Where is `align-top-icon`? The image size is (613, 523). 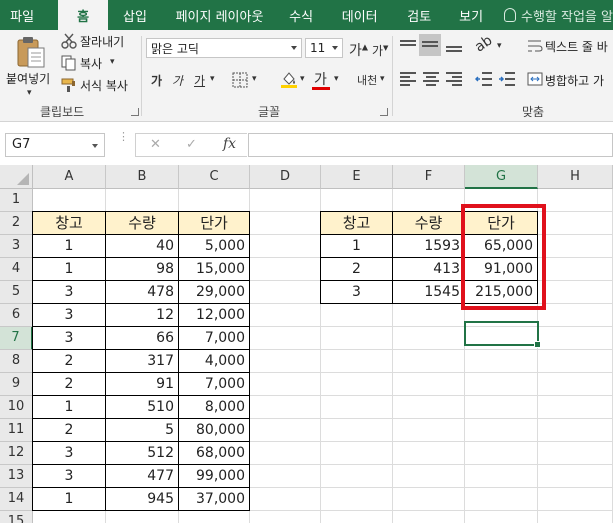 align-top-icon is located at coordinates (408, 46).